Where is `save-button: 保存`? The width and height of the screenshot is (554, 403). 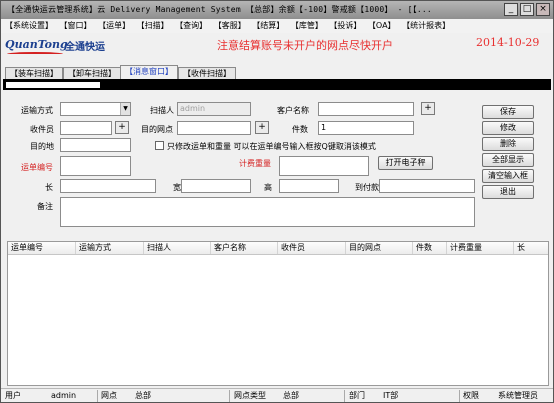
save-button: 保存 is located at coordinates (508, 112).